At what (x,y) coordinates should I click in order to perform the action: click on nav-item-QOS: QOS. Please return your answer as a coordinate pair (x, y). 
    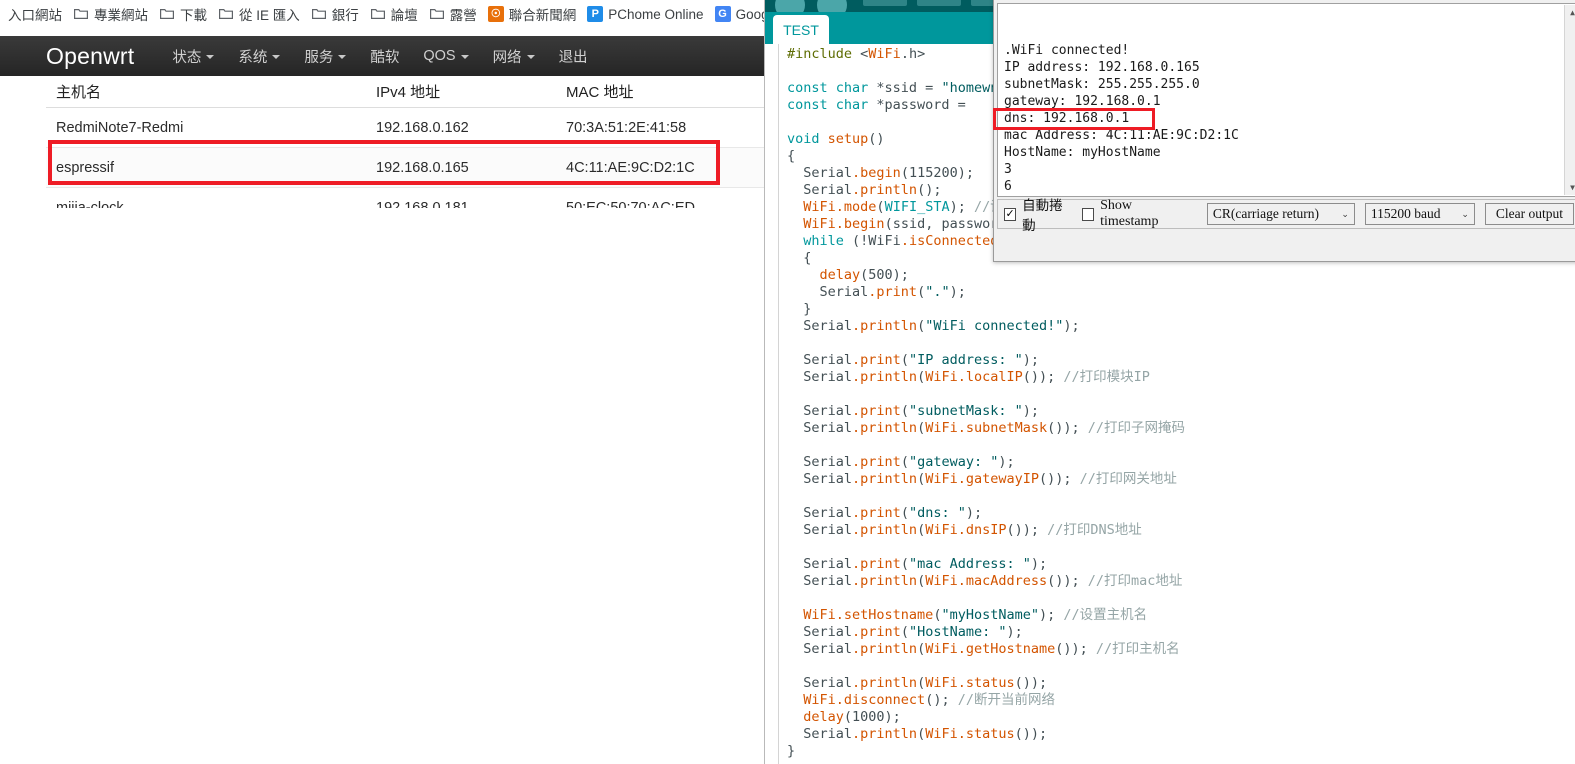
    Looking at the image, I should click on (445, 56).